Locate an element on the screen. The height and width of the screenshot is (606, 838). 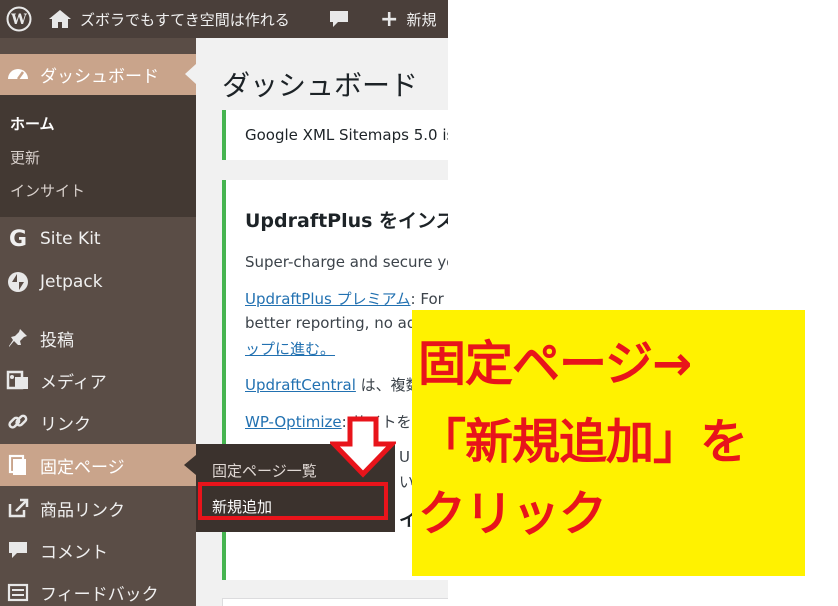
updraft-lead: Super-charge and secure you is located at coordinates (346, 262).